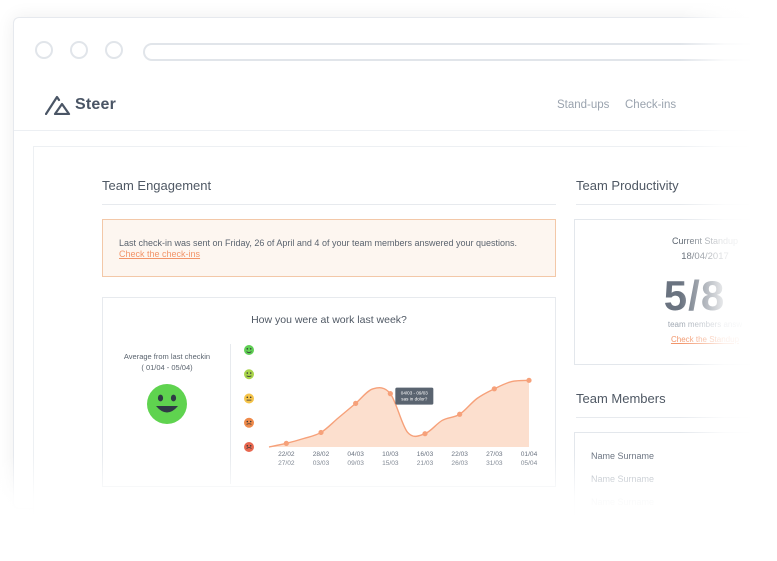 The image size is (777, 561). Describe the element at coordinates (670, 204) in the screenshot. I see `productivity-divider` at that location.